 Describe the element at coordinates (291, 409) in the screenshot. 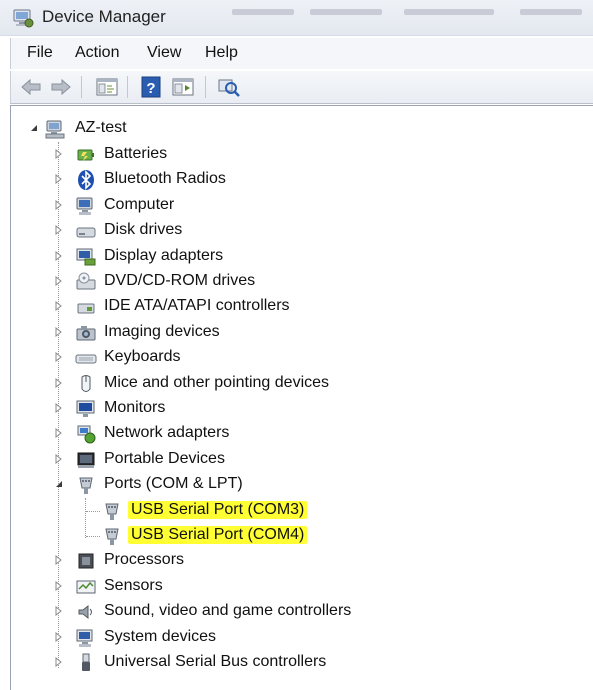

I see `tree-category-node: Monitors` at that location.